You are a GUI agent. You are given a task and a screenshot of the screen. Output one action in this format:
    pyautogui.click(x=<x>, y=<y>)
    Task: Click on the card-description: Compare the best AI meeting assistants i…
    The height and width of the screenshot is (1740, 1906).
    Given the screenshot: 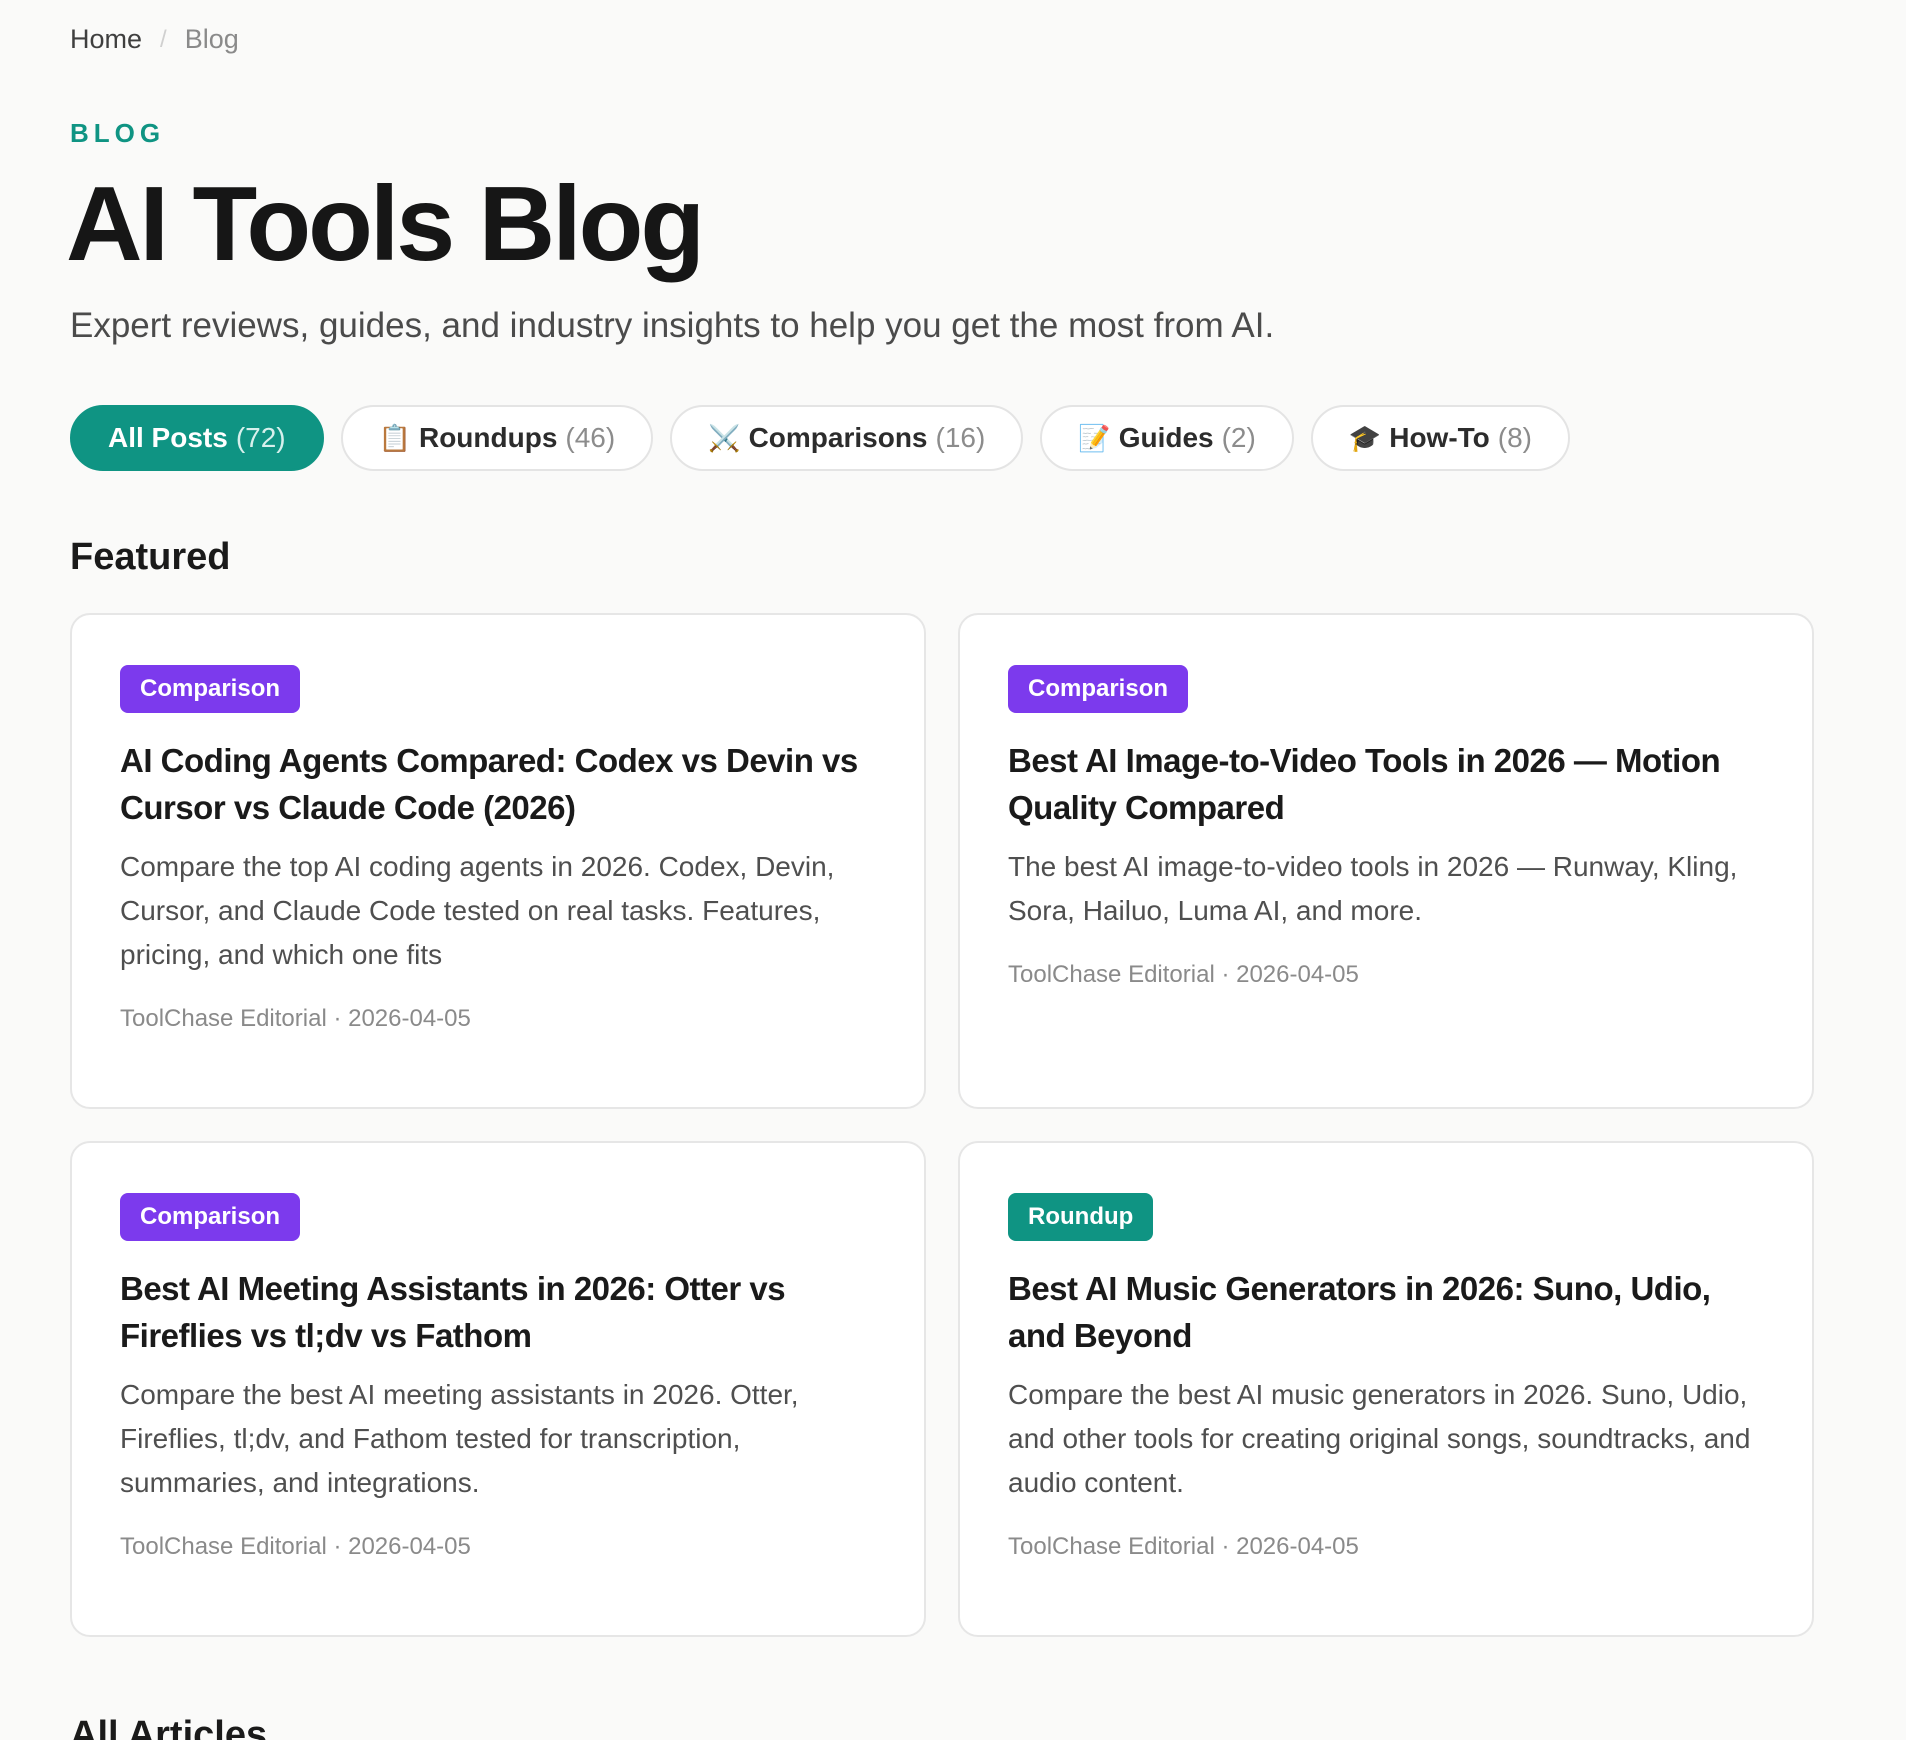 What is the action you would take?
    pyautogui.click(x=459, y=1438)
    